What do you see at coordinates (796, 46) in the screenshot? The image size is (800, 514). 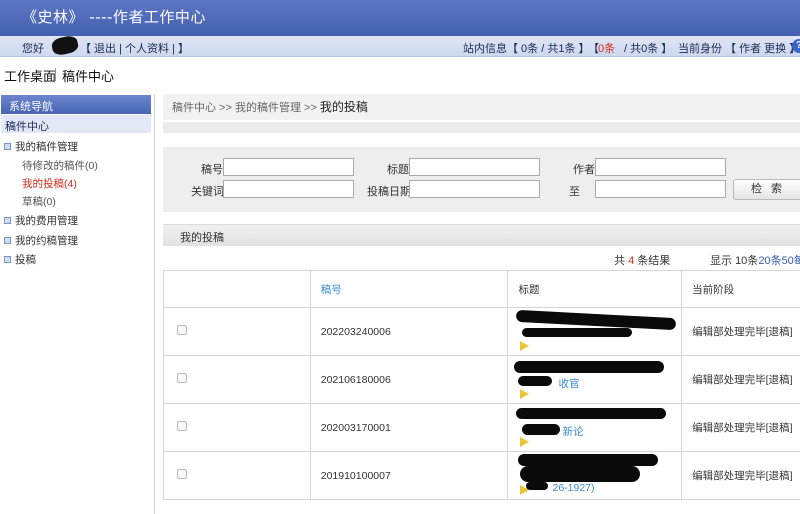 I see `help-icon: ?` at bounding box center [796, 46].